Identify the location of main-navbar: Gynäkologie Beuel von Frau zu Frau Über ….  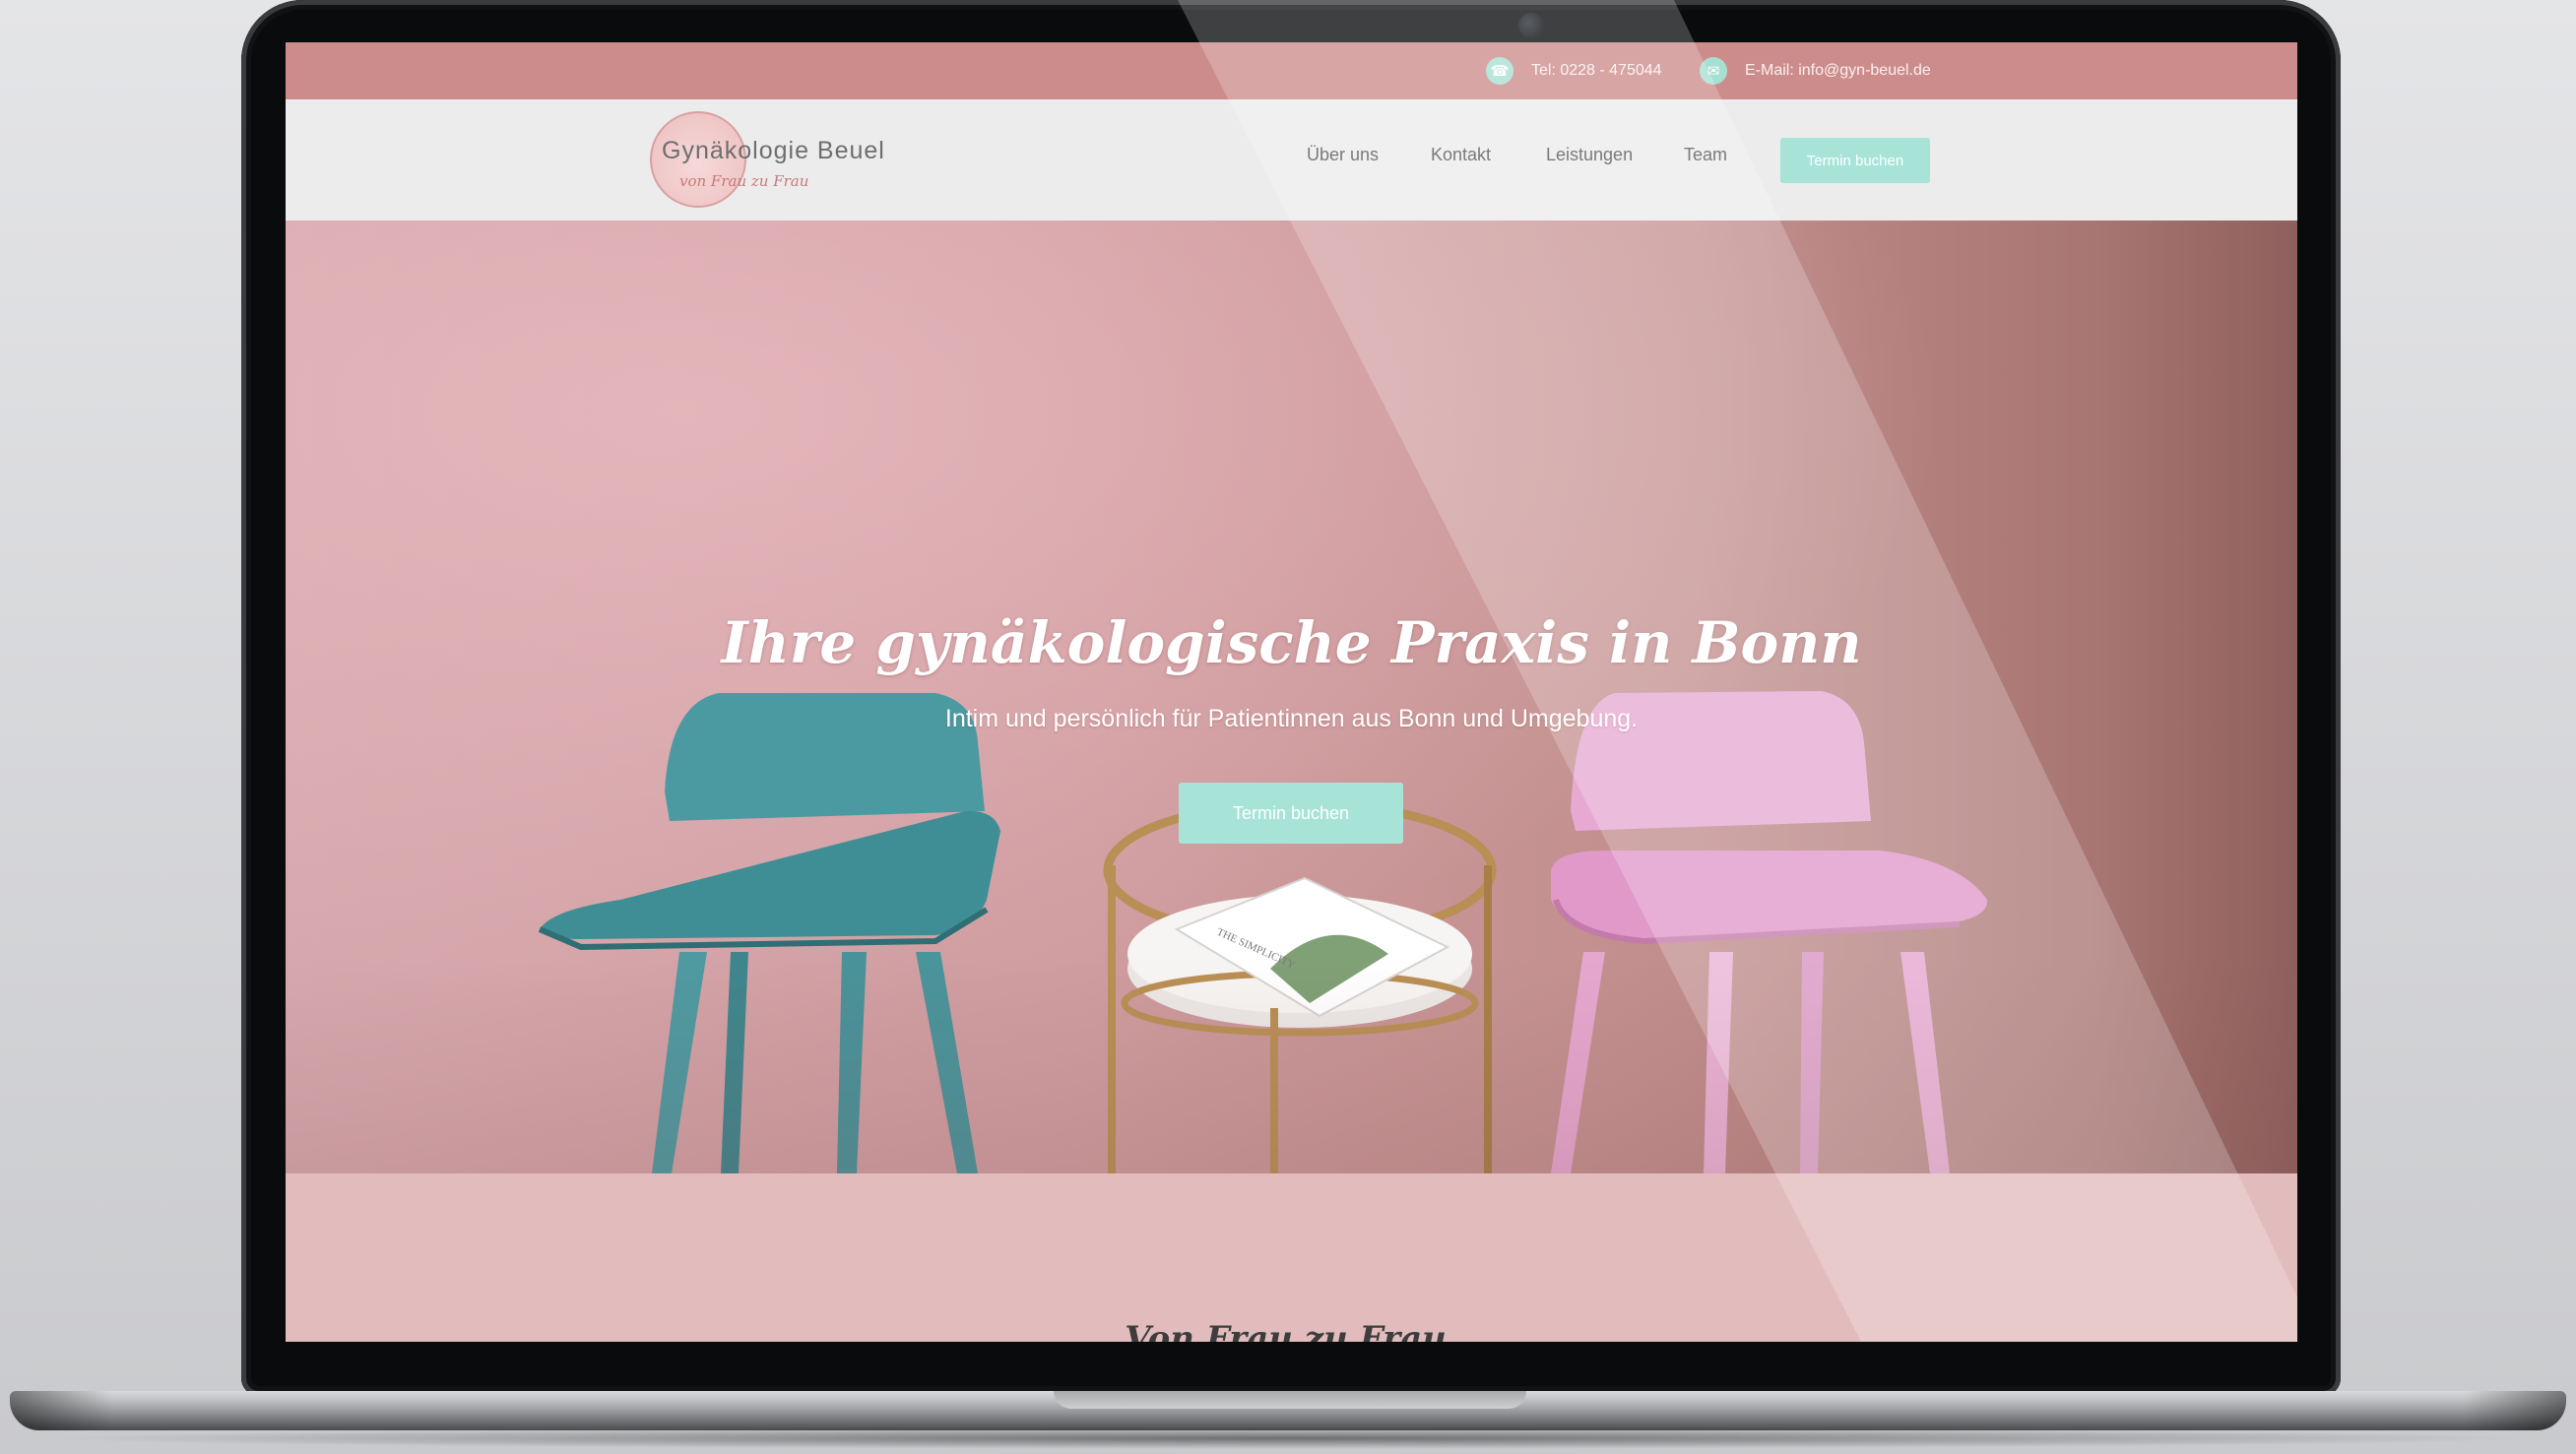
(1291, 160).